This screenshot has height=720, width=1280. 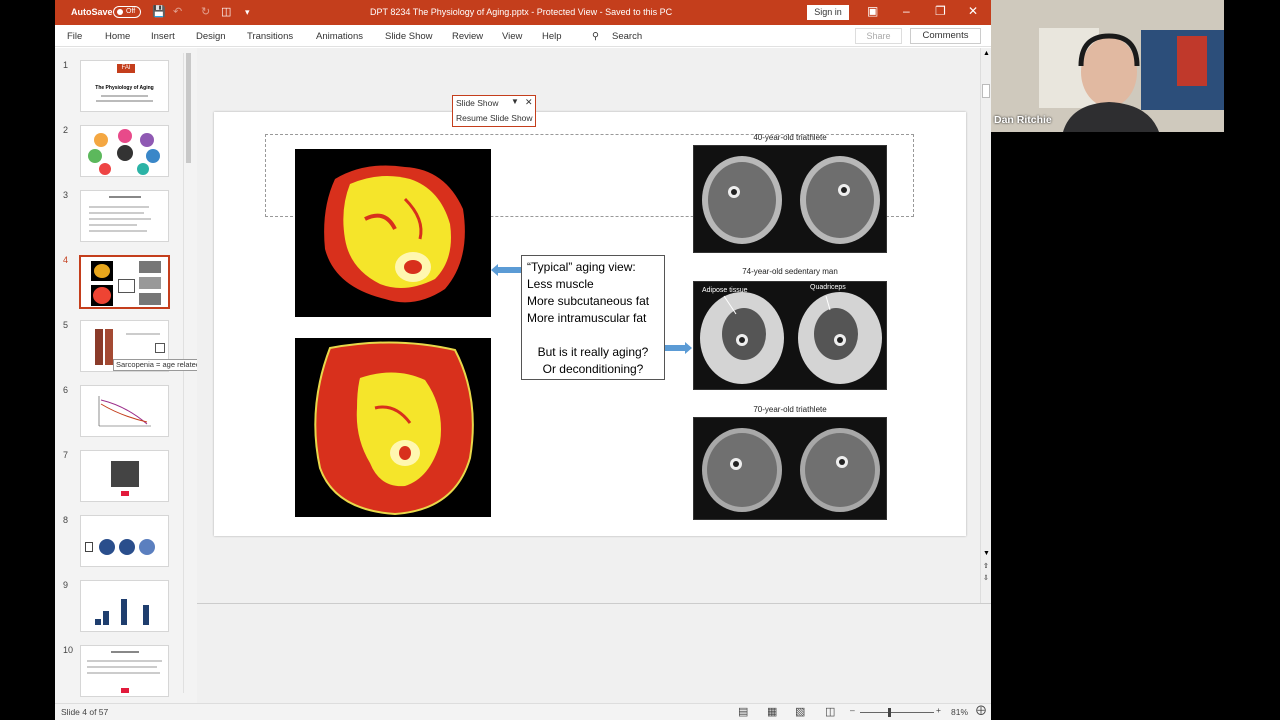 I want to click on present-icon: ◫, so click(x=226, y=11).